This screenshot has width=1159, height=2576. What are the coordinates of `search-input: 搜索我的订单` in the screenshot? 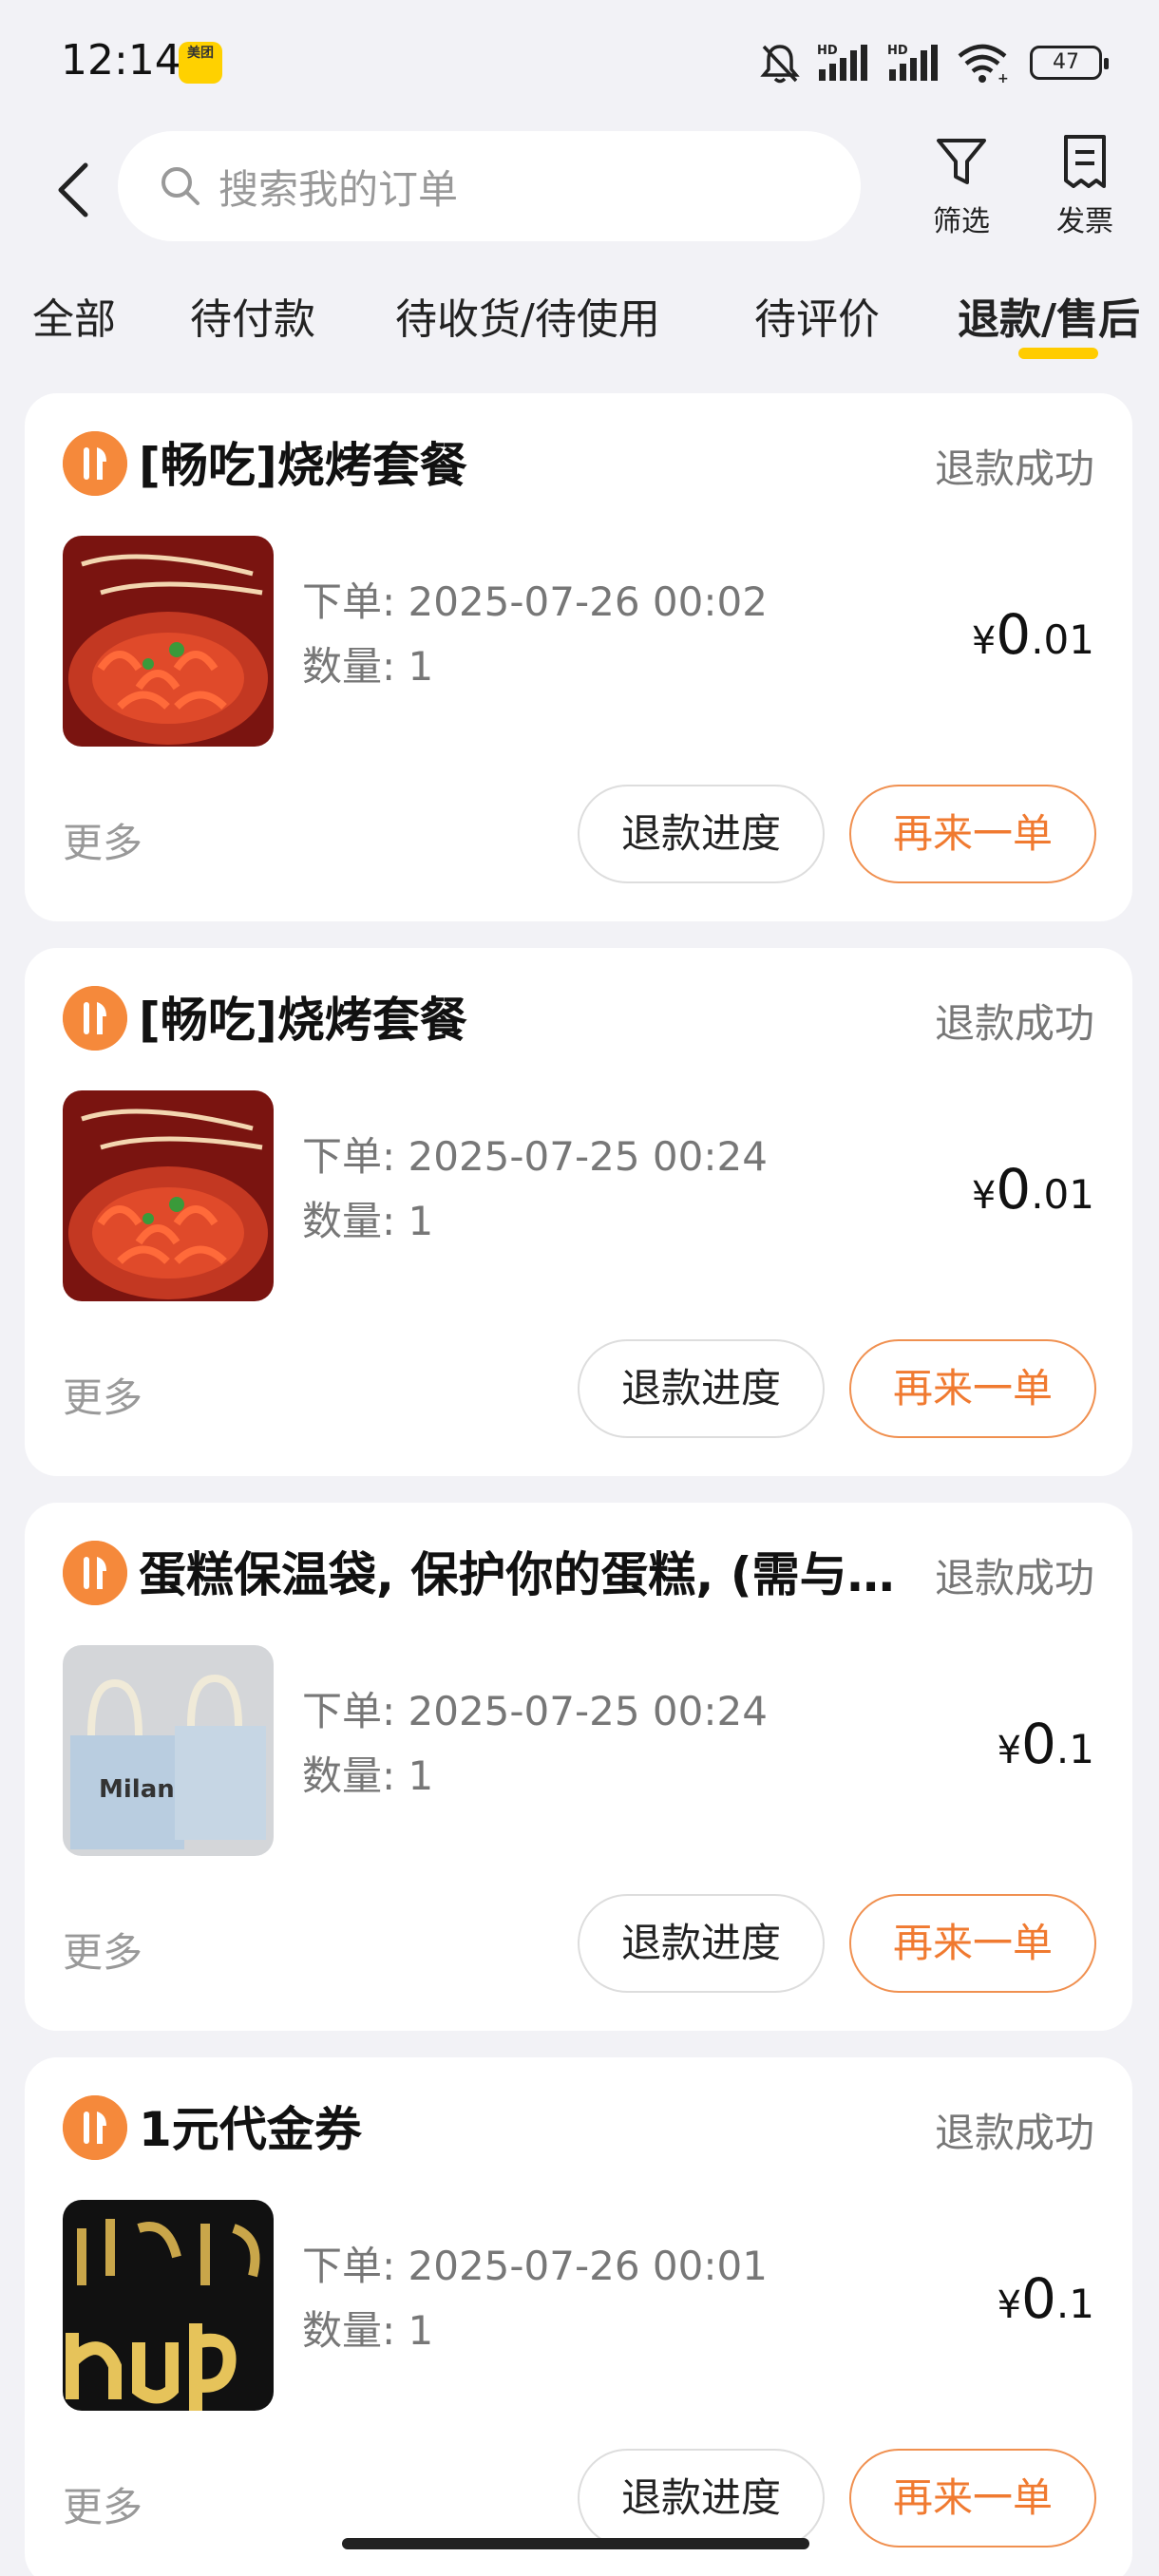 It's located at (489, 186).